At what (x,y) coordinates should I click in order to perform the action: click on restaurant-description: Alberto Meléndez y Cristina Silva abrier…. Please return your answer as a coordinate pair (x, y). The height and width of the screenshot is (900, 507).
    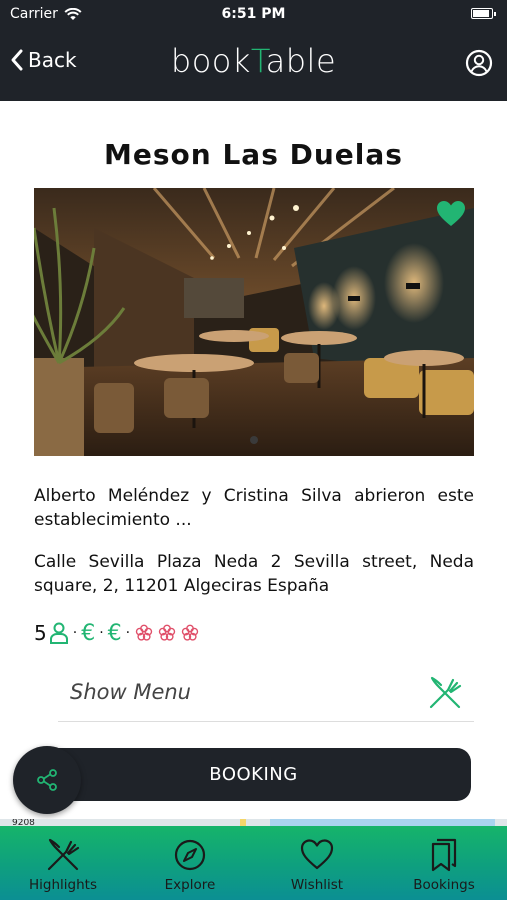
    Looking at the image, I should click on (254, 508).